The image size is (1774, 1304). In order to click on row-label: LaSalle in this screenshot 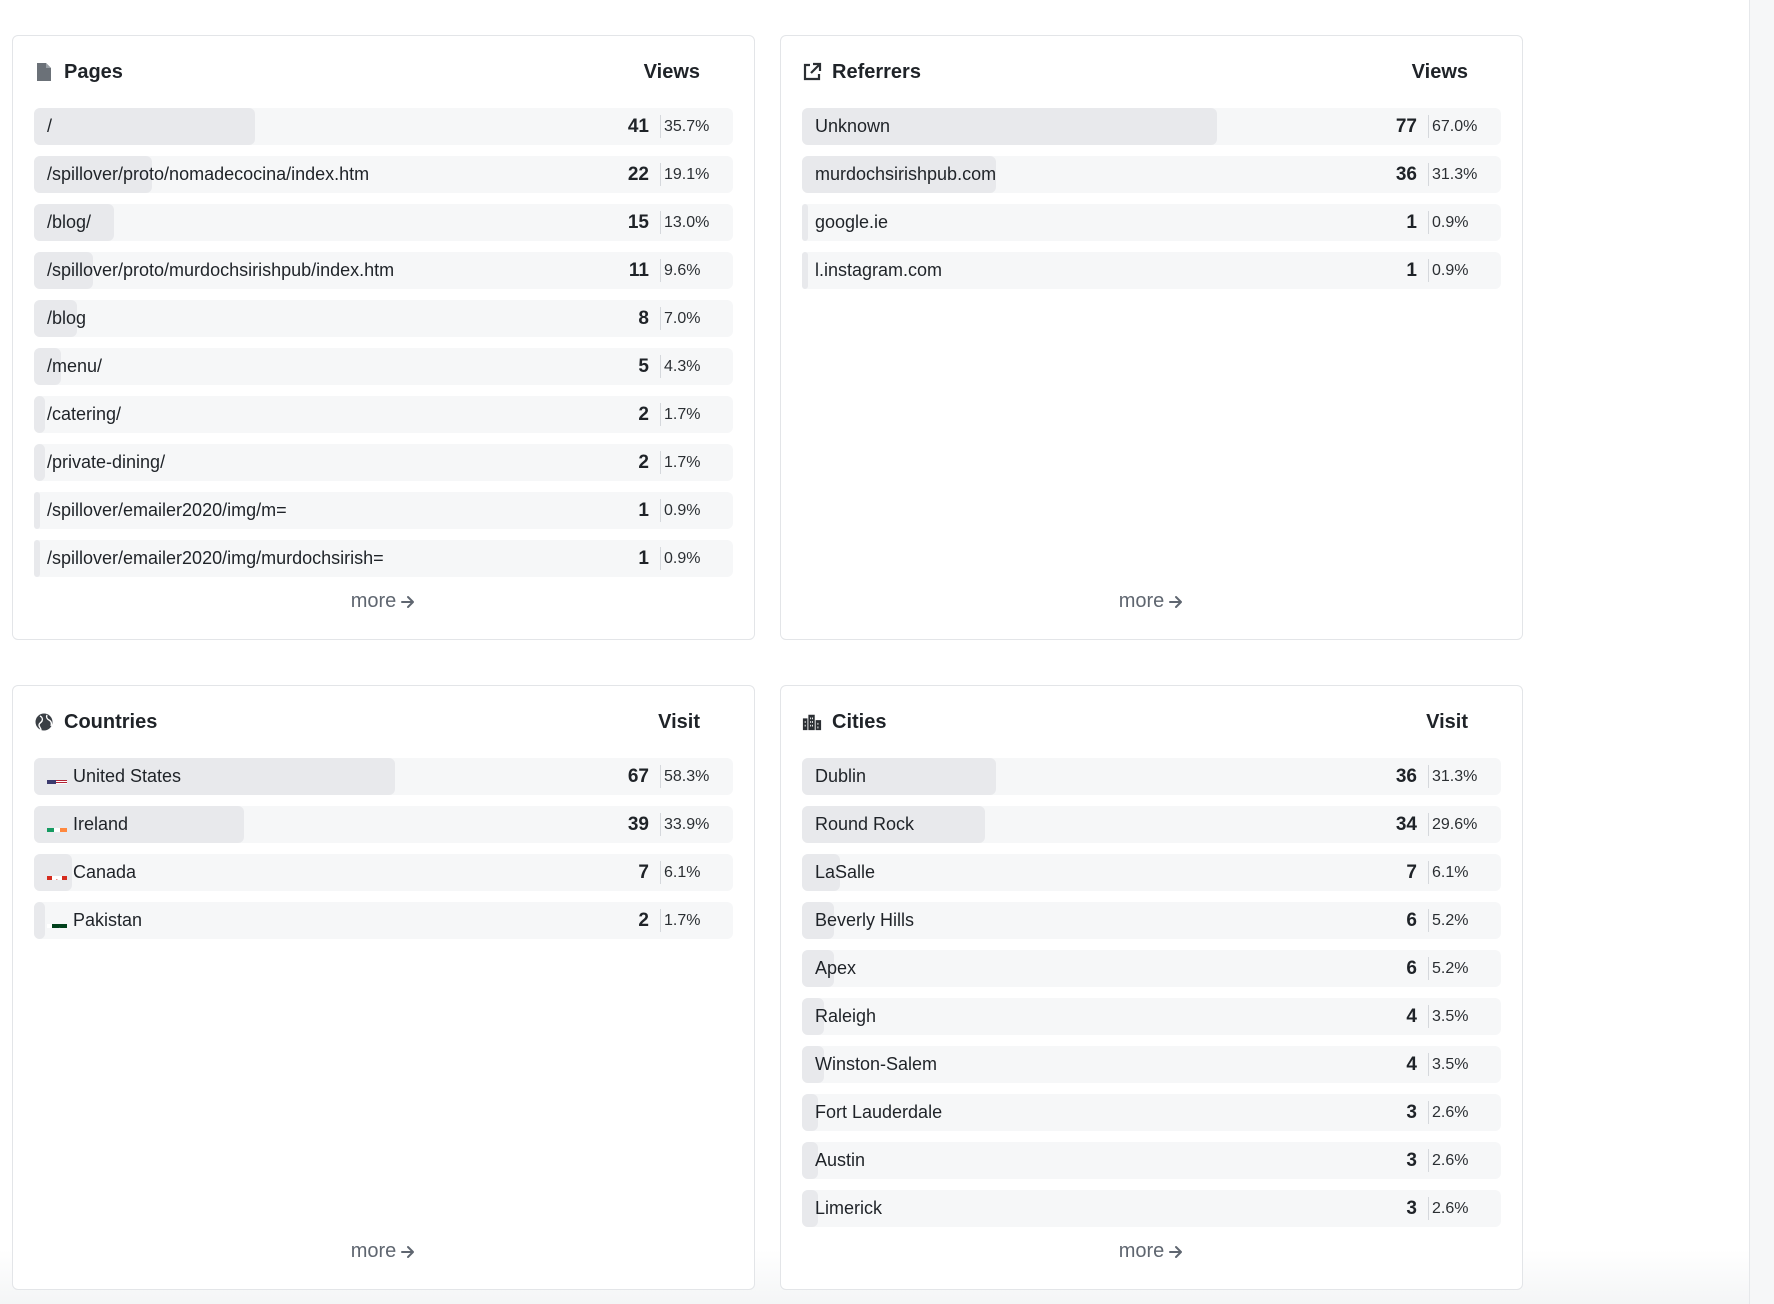, I will do `click(845, 872)`.